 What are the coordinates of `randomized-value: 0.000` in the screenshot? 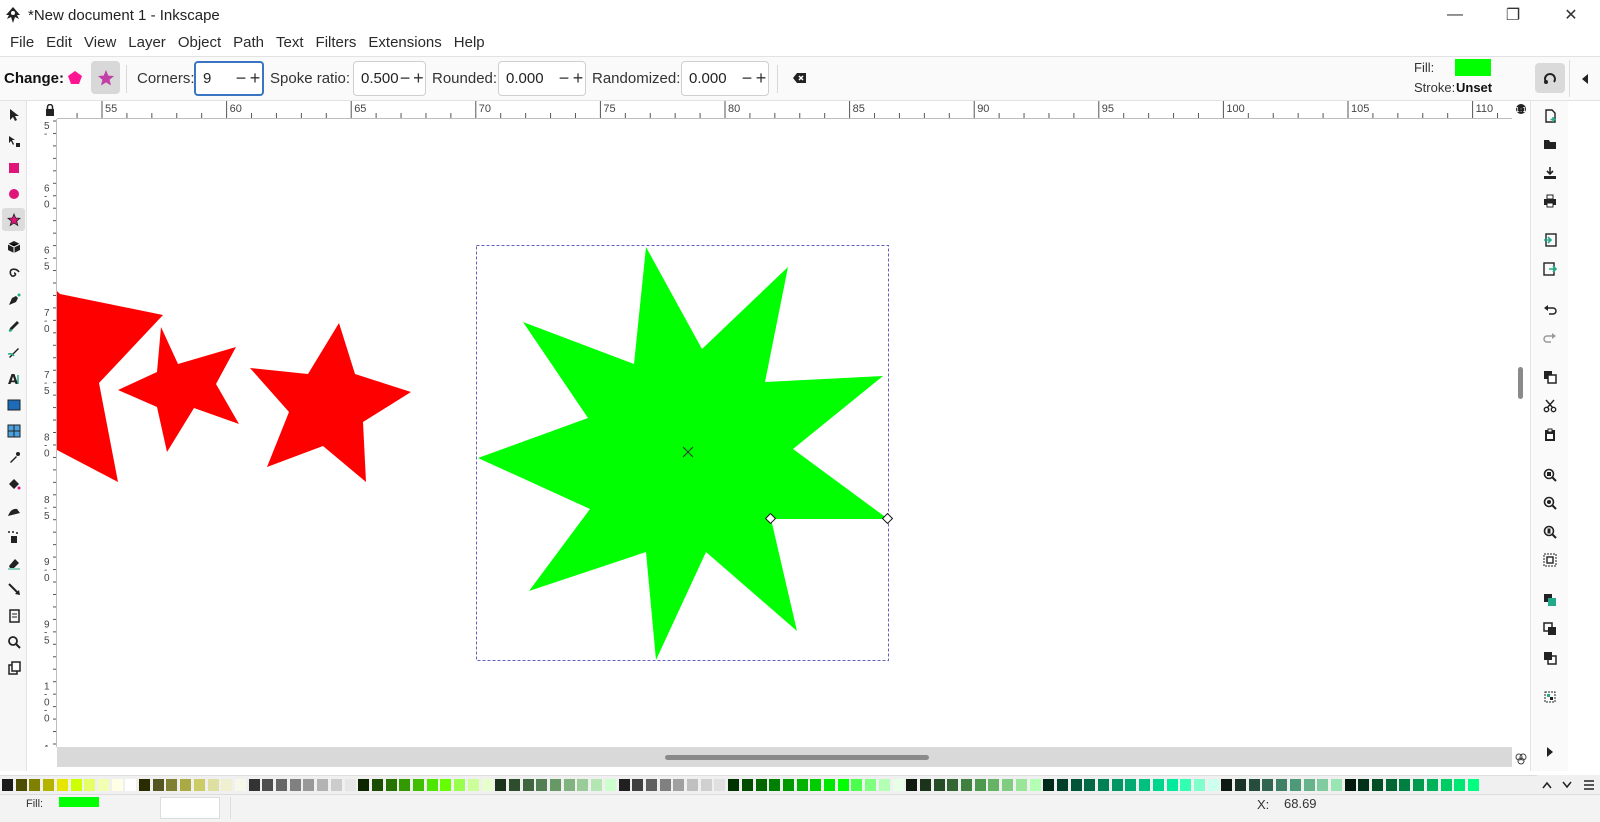 It's located at (711, 78).